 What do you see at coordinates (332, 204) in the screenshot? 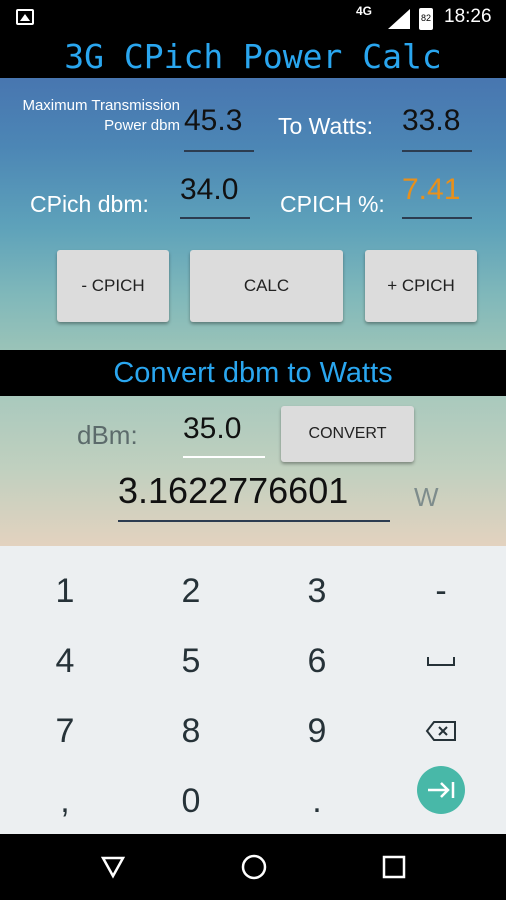
I see `cpich-percent-label: CPICH %:` at bounding box center [332, 204].